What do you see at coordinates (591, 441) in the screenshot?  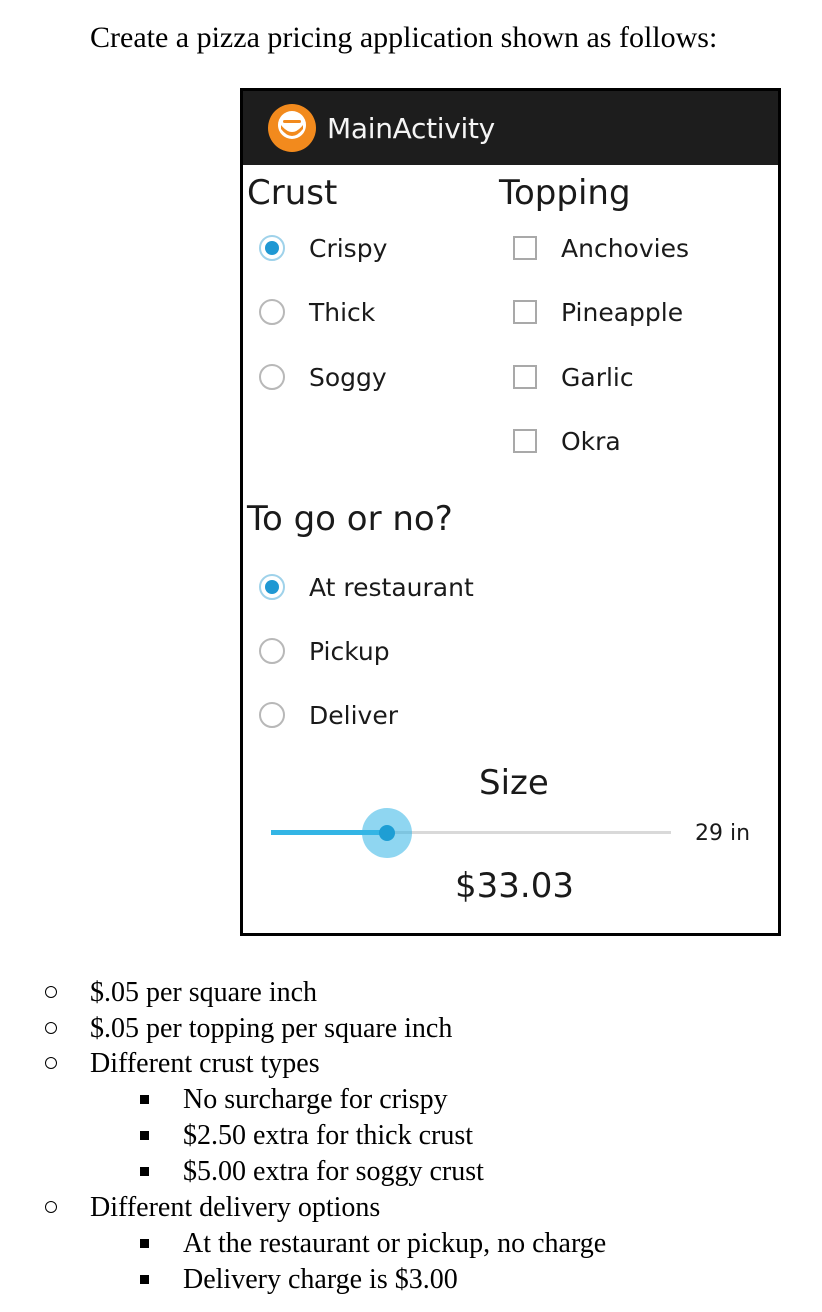 I see `okra-label: Okra` at bounding box center [591, 441].